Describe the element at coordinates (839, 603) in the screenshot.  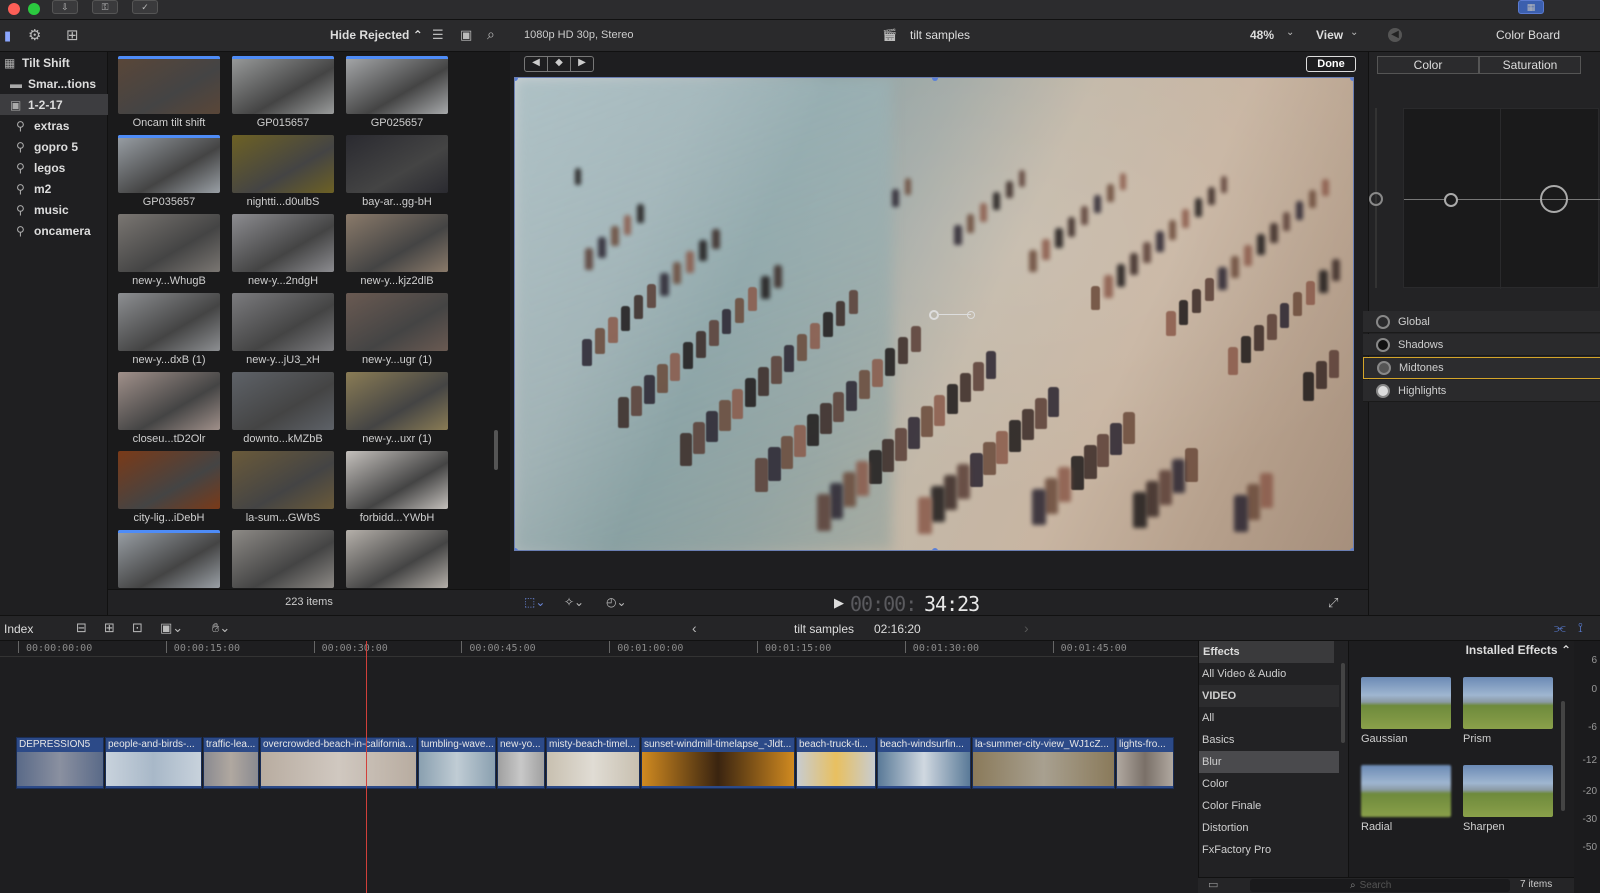
I see `play-icon: ▶` at that location.